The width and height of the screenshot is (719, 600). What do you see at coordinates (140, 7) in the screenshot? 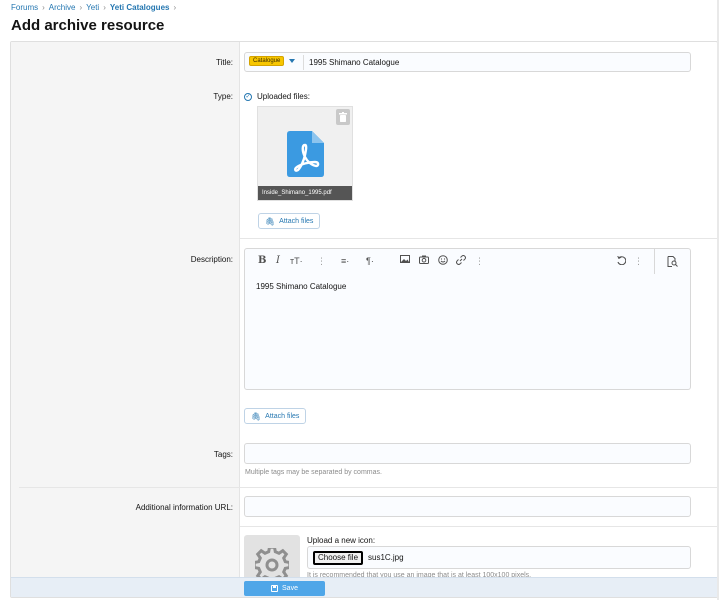
I see `breadcrumb-link-yeti-catalogues: Yeti Catalogues` at bounding box center [140, 7].